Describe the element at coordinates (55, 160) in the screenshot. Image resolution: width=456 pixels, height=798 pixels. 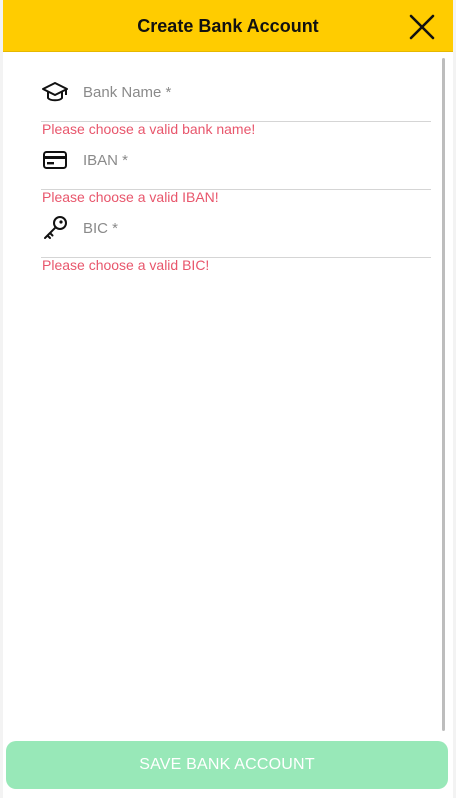
I see `credit-card-icon` at that location.